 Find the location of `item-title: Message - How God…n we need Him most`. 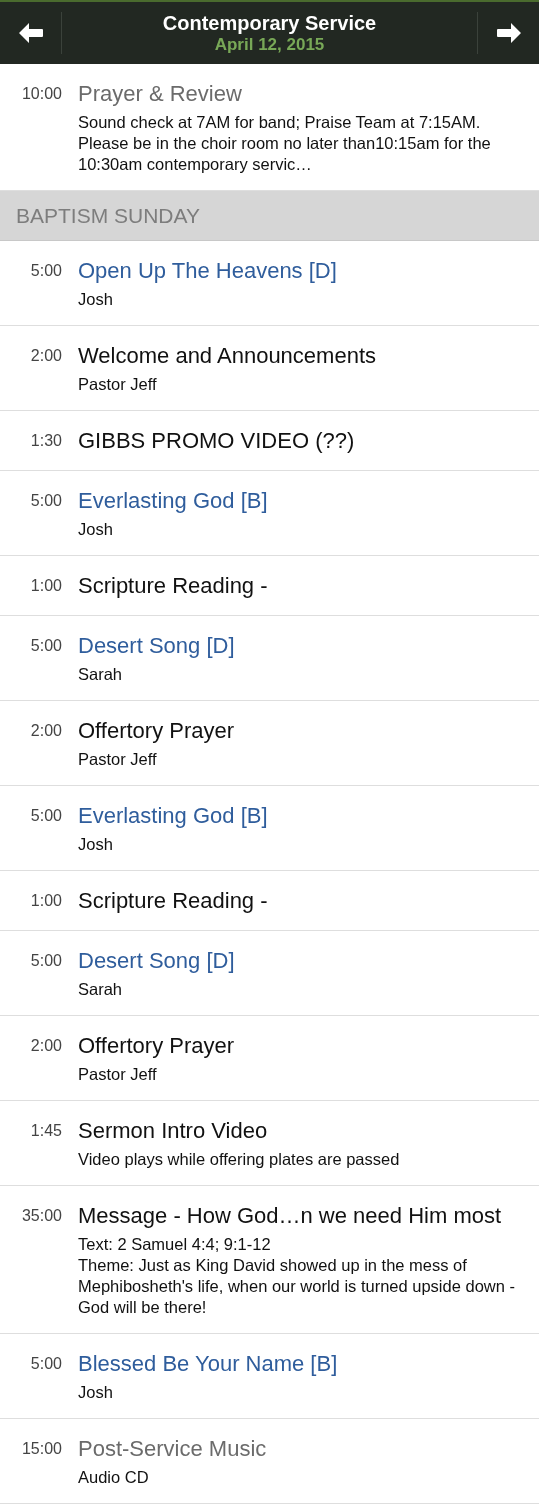

item-title: Message - How God…n we need Him most is located at coordinates (303, 1216).